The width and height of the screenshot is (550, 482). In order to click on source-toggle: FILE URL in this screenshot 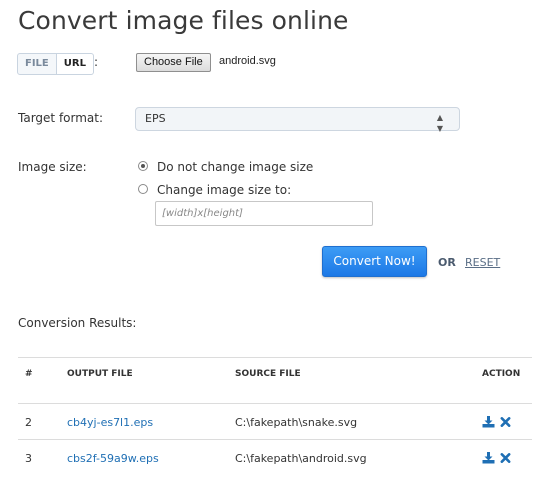, I will do `click(55, 64)`.